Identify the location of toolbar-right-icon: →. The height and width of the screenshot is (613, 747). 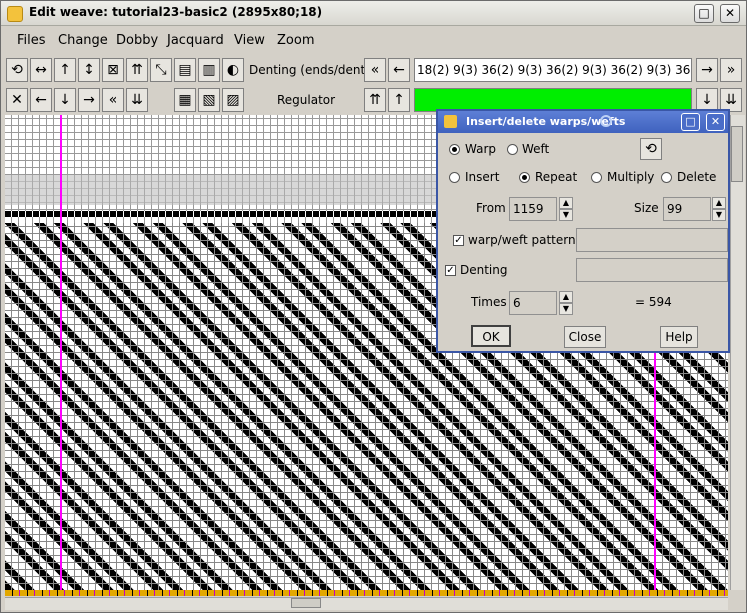
(89, 100).